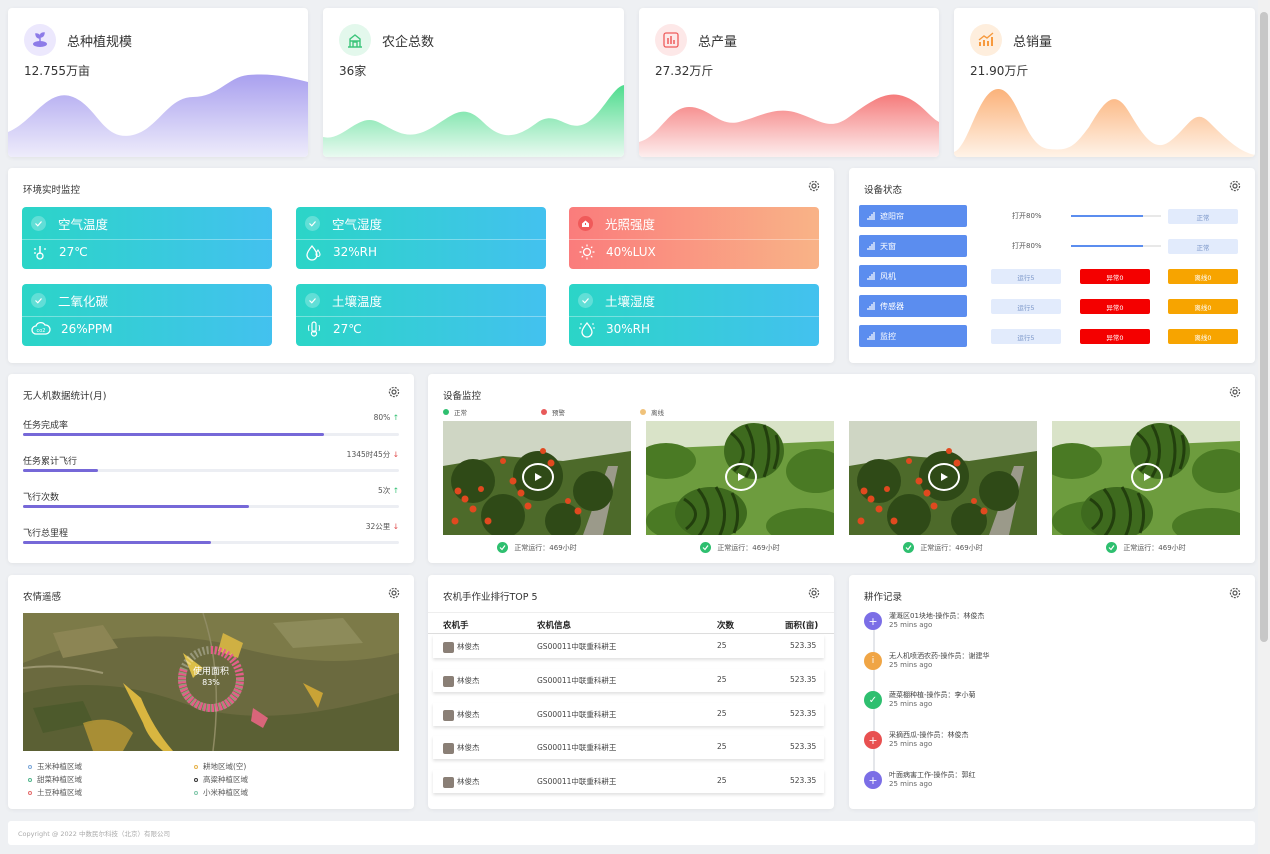  I want to click on page-scrollbar, so click(1264, 427).